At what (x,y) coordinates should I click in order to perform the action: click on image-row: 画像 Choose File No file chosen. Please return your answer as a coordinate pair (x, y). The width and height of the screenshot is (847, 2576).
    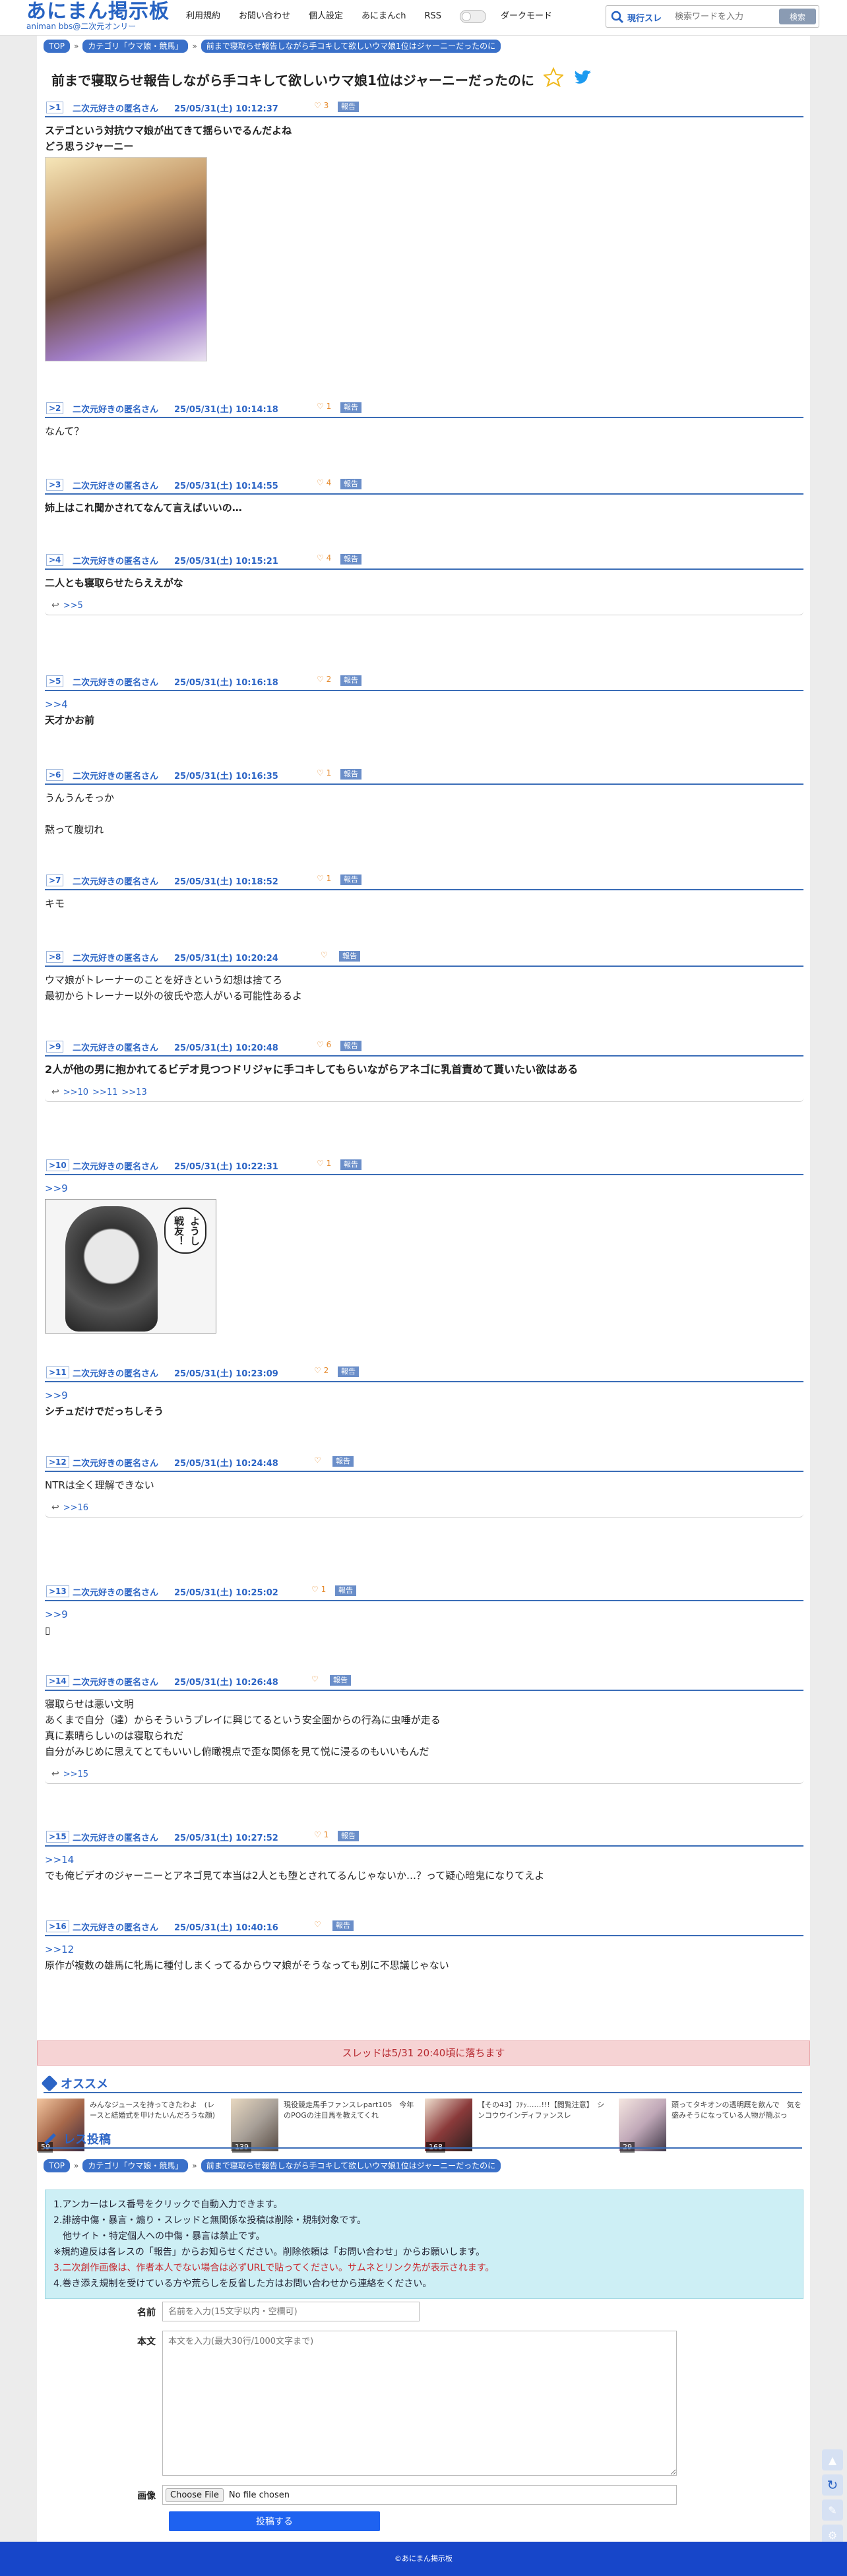
    Looking at the image, I should click on (390, 2495).